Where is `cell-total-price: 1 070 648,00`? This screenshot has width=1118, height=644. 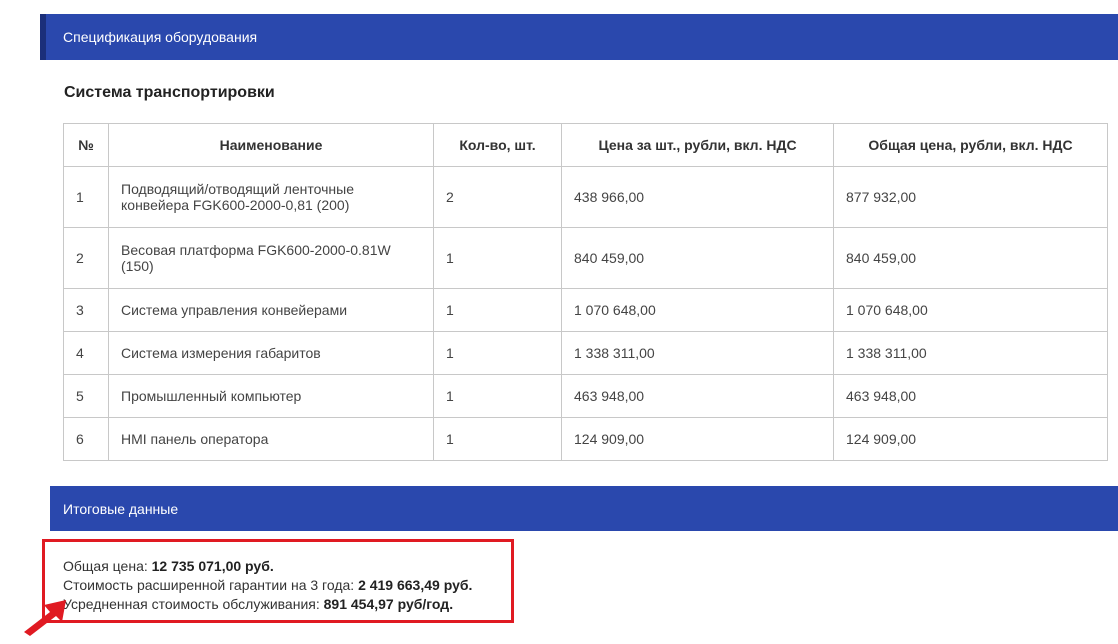 cell-total-price: 1 070 648,00 is located at coordinates (970, 310).